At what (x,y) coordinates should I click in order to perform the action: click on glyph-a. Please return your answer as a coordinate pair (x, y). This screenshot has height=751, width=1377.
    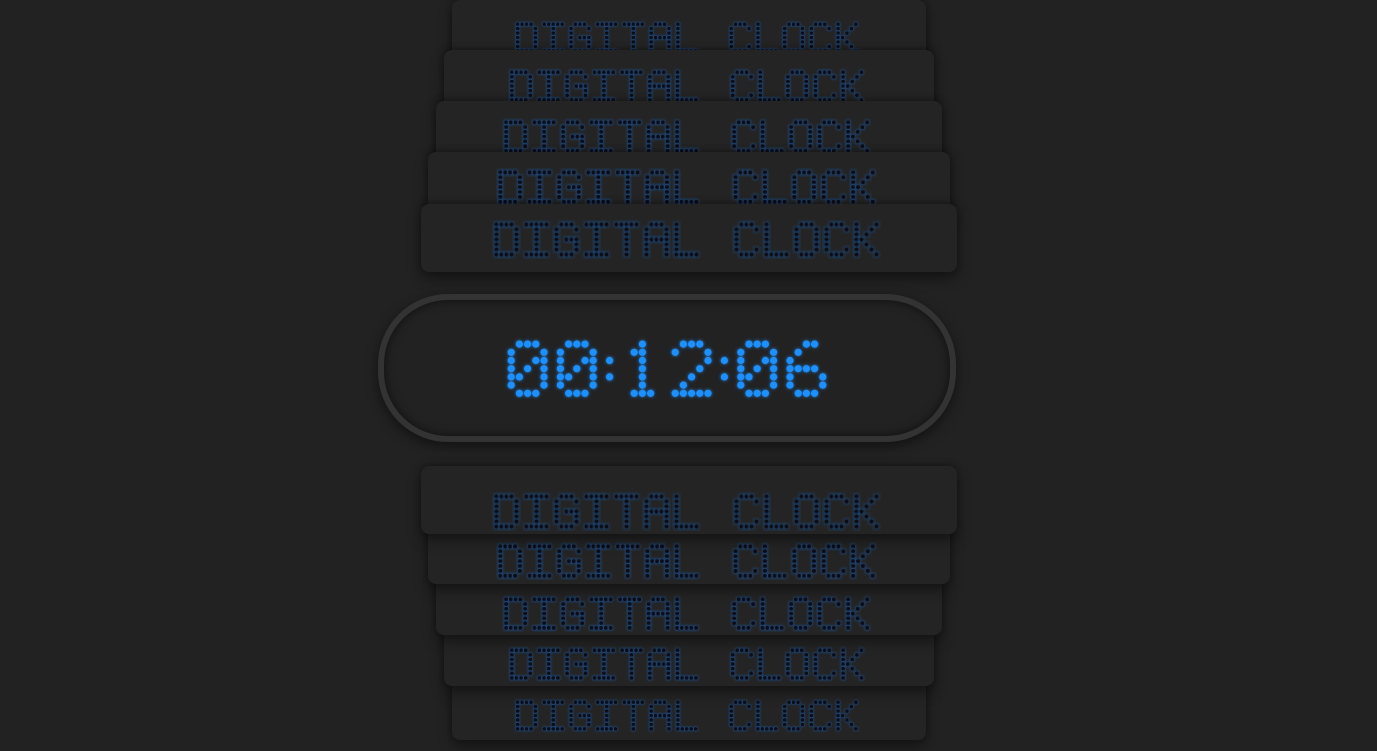
    Looking at the image, I should click on (658, 86).